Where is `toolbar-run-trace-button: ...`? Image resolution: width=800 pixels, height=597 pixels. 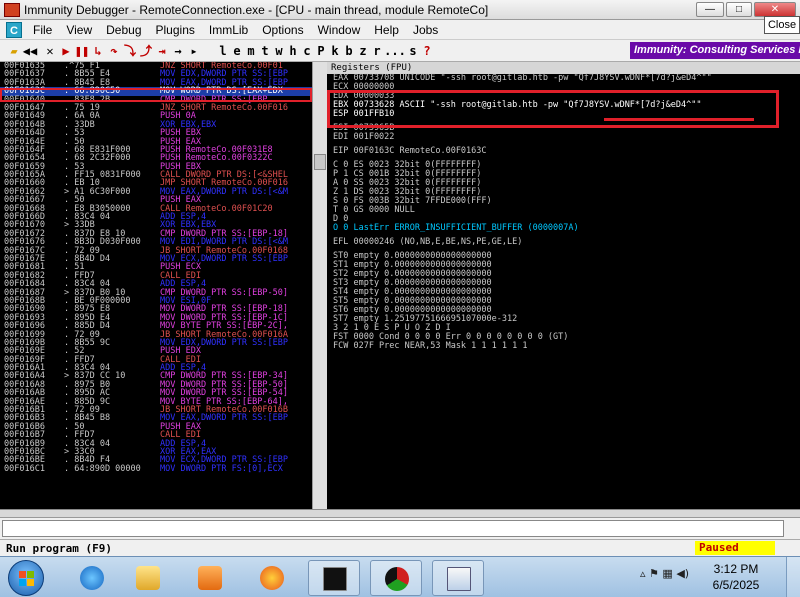 toolbar-run-trace-button: ... is located at coordinates (395, 51).